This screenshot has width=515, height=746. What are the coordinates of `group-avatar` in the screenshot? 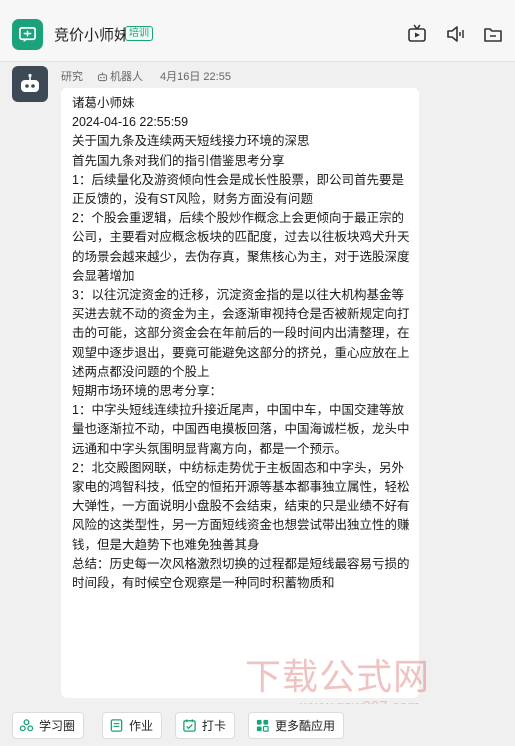 It's located at (27, 34).